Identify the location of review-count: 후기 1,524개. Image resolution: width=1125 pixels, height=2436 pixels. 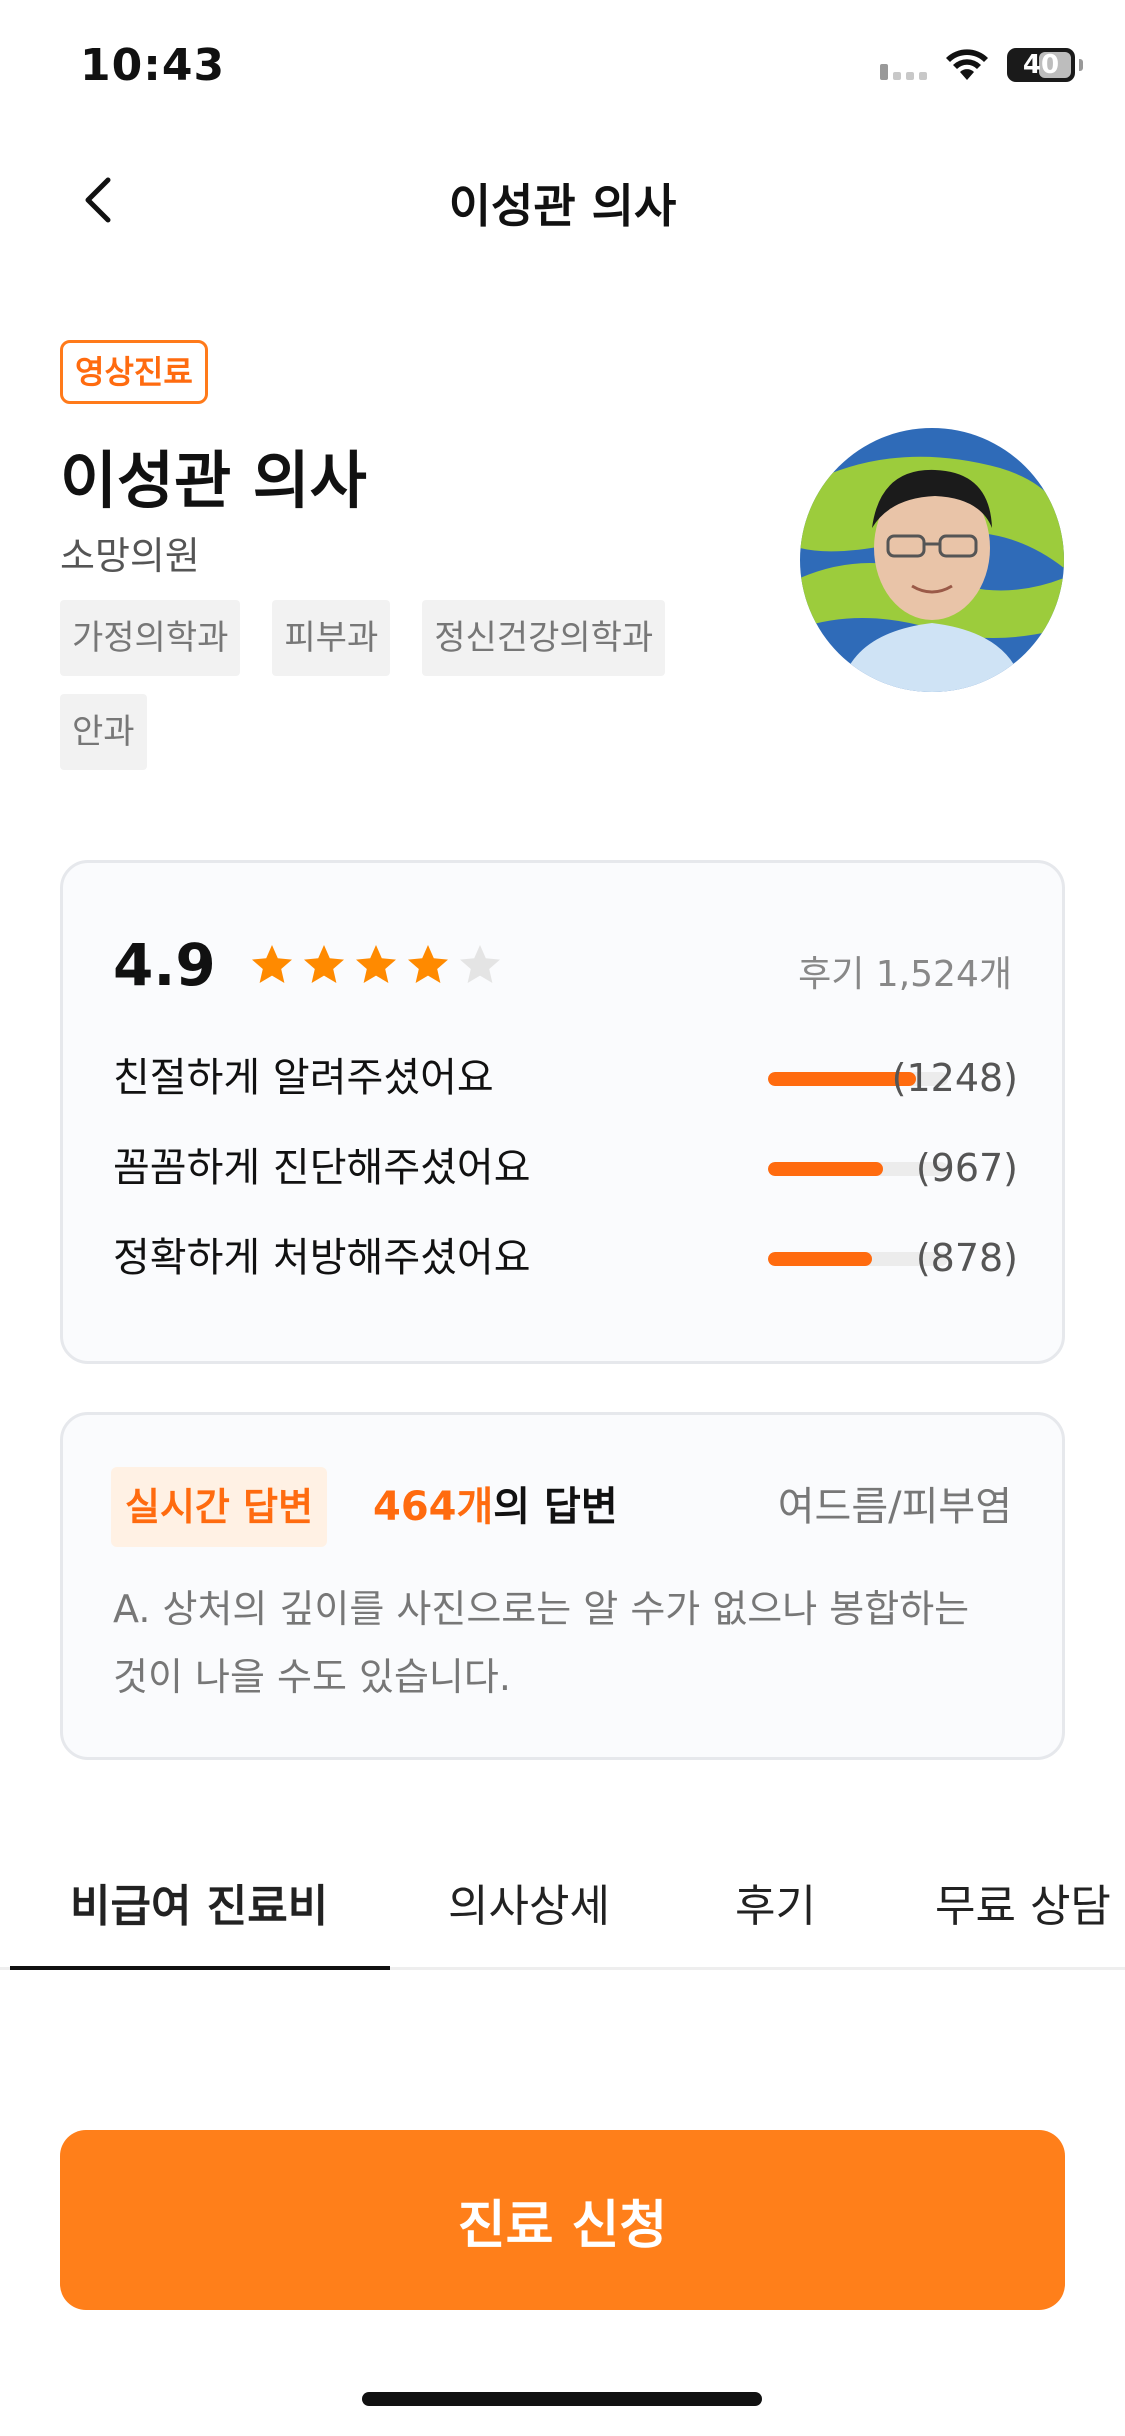
(905, 974).